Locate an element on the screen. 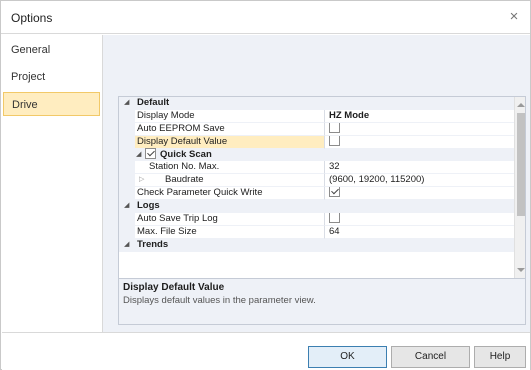 The image size is (531, 370). property-row-display-default-value: Display Default Value is located at coordinates (316, 142).